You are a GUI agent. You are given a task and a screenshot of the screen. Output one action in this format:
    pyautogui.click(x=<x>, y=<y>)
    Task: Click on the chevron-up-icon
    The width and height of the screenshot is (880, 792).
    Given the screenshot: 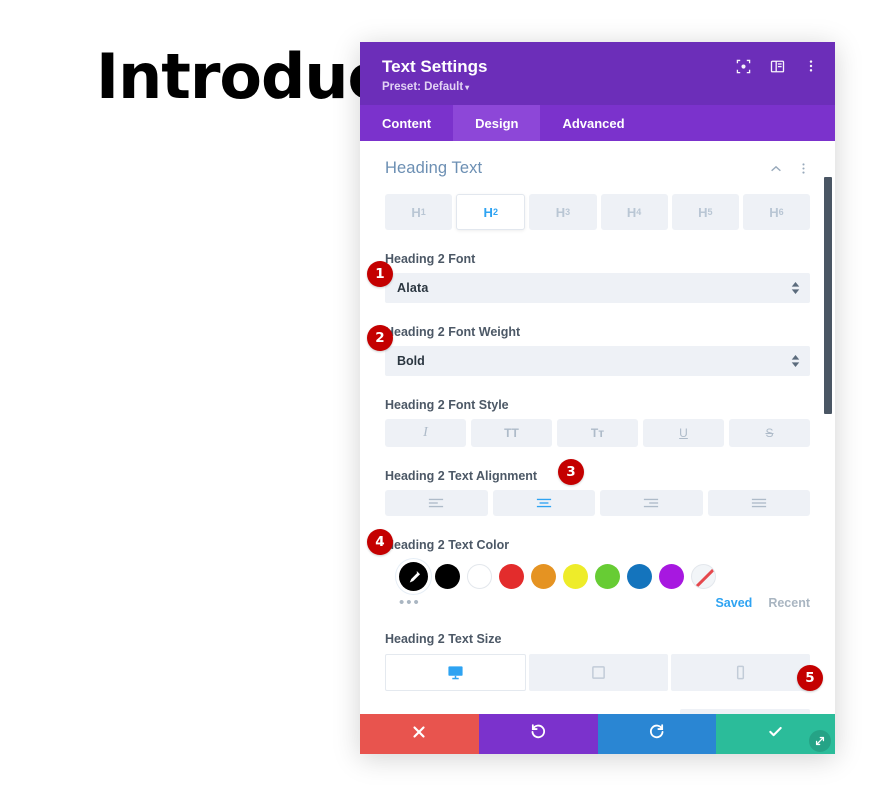 What is the action you would take?
    pyautogui.click(x=776, y=169)
    